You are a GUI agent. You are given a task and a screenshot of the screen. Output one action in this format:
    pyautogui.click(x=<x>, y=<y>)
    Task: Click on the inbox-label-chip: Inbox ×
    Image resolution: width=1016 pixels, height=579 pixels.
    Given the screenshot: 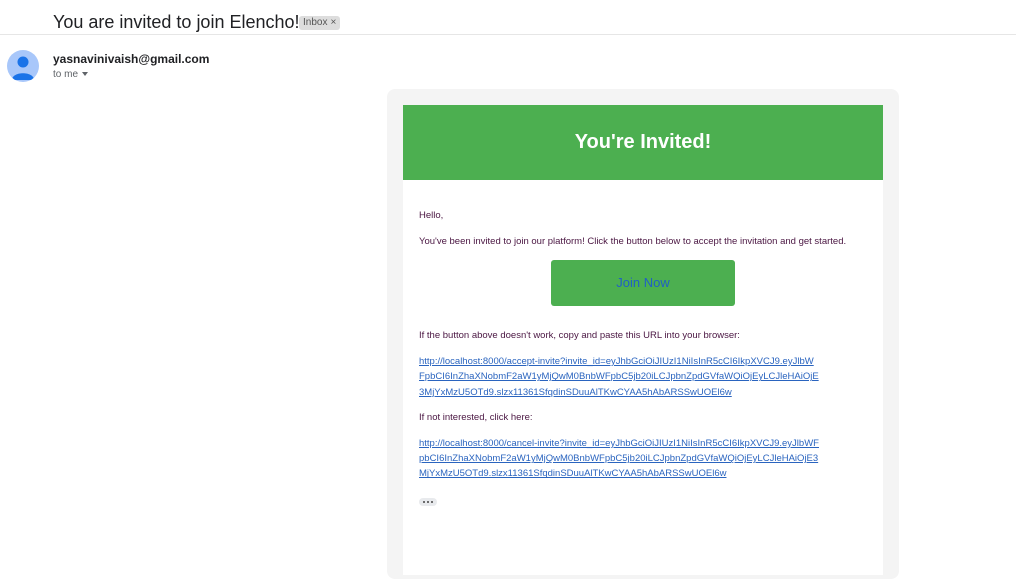 What is the action you would take?
    pyautogui.click(x=320, y=23)
    